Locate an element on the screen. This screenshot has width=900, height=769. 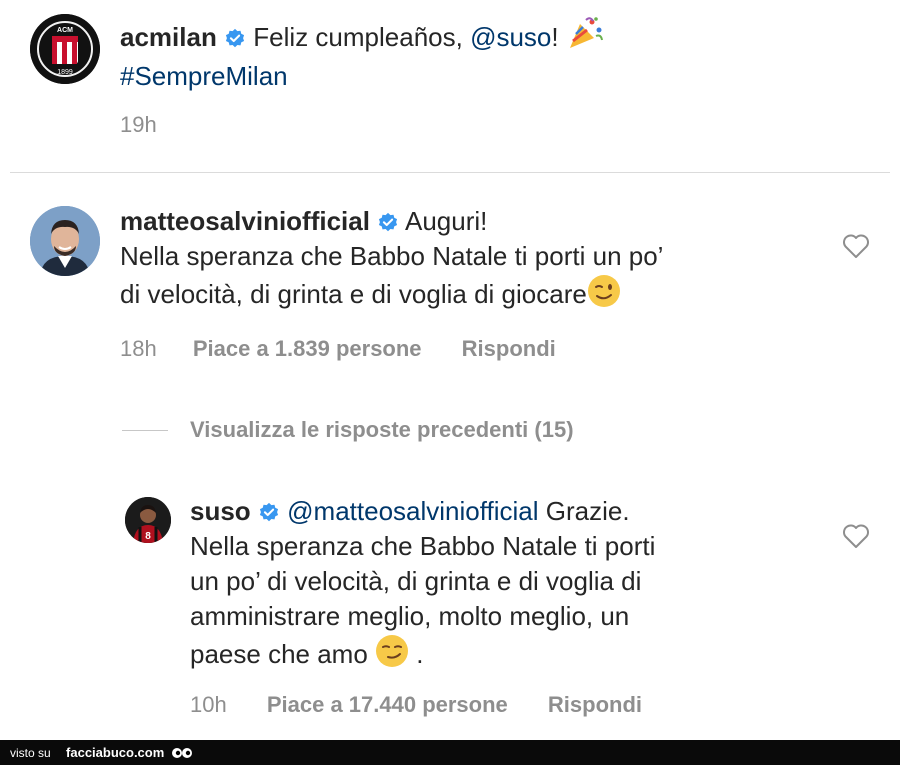
acmilan-avatar: ACM 1899 is located at coordinates (65, 49).